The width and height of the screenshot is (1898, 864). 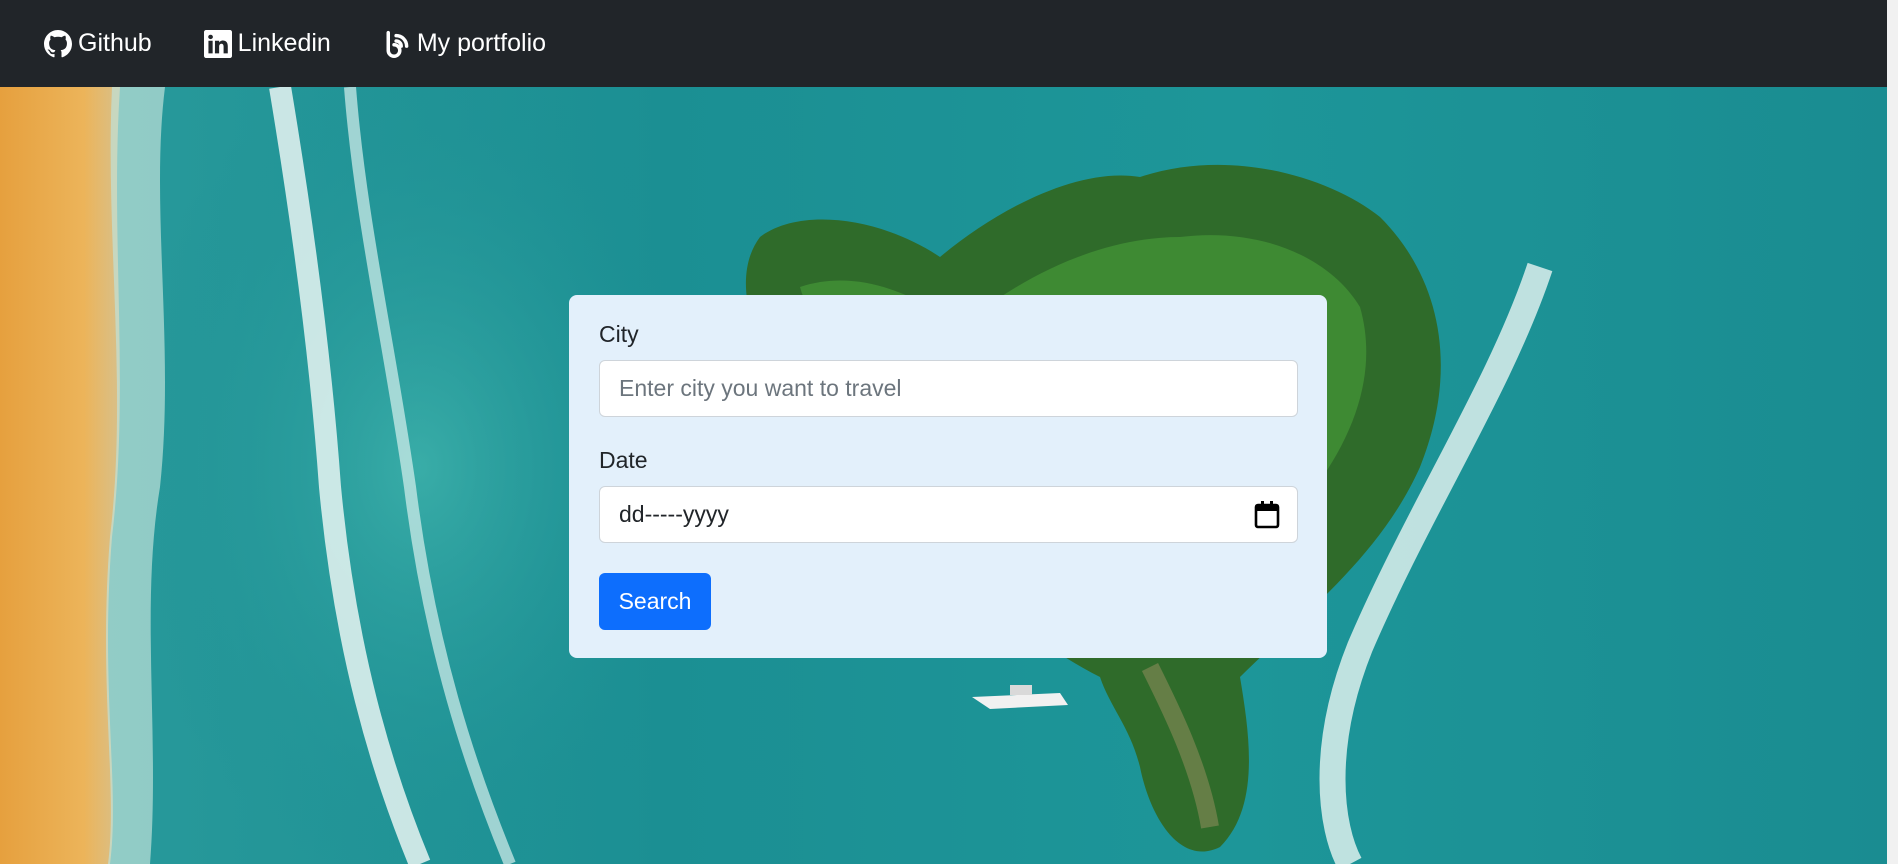 I want to click on top-navbar: Github Linkedin My portfolio, so click(x=949, y=43).